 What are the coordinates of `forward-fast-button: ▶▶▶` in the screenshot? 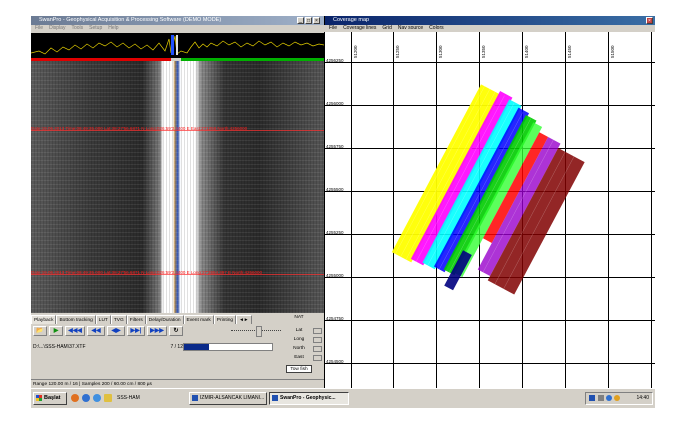 It's located at (157, 331).